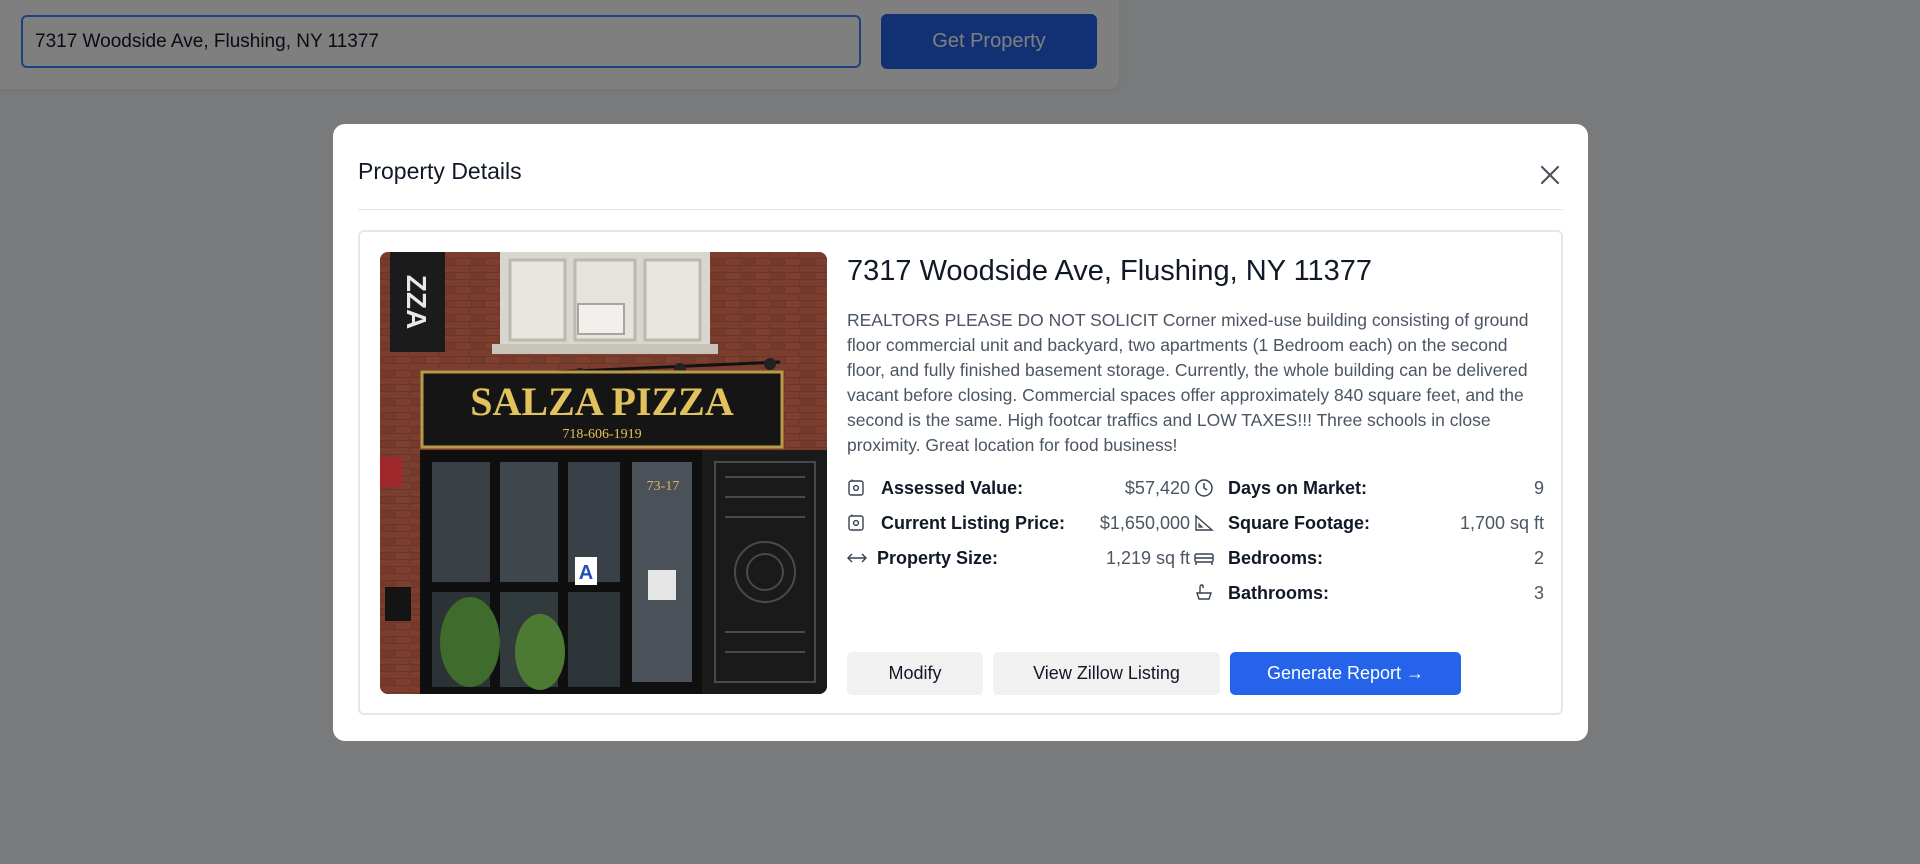  I want to click on stat-label: Assessed Value:, so click(952, 487).